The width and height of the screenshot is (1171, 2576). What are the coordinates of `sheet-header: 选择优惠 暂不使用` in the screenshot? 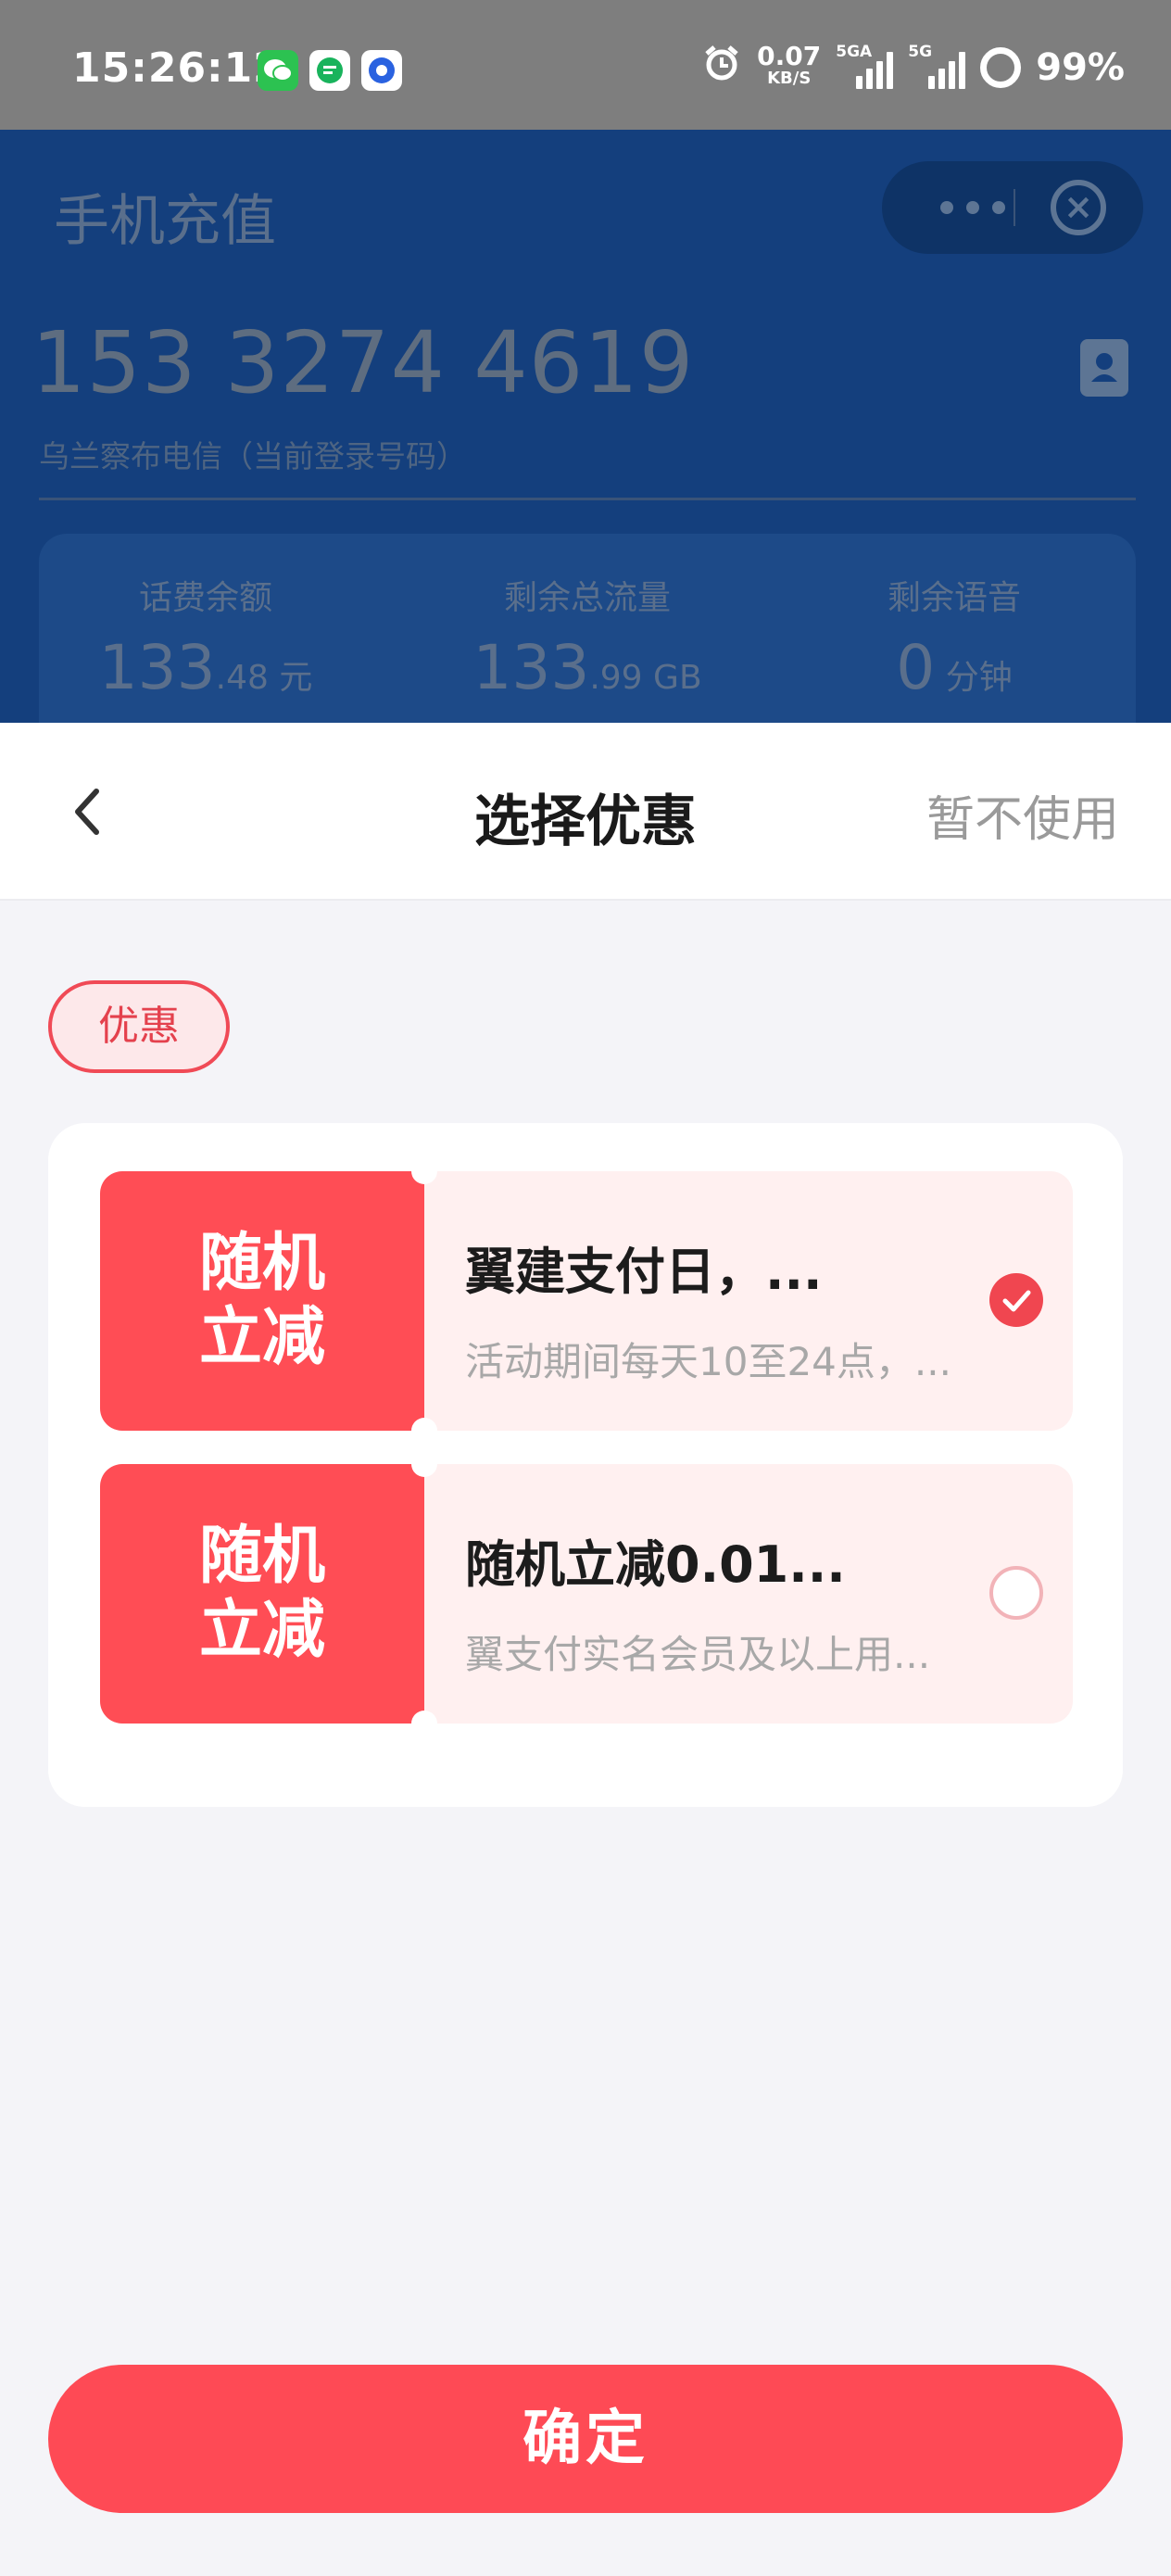 It's located at (585, 812).